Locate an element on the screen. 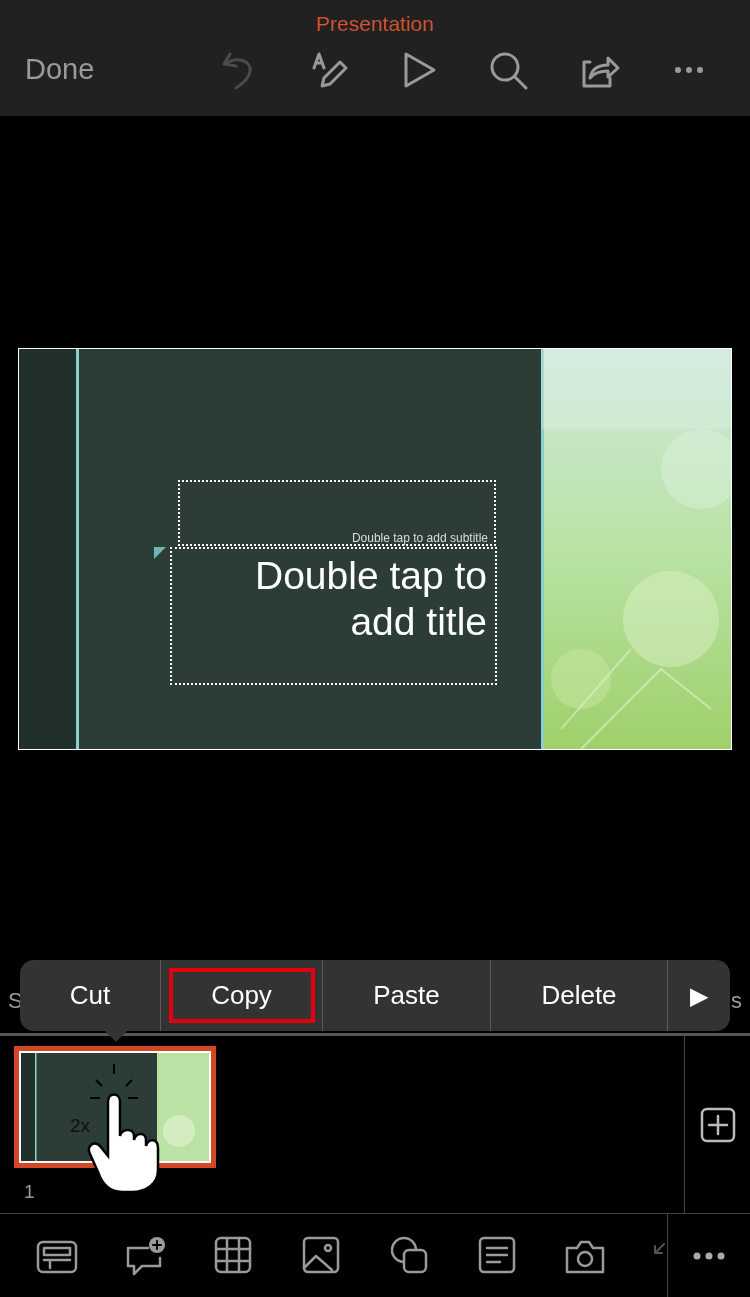  menu-item: Cut is located at coordinates (90, 995).